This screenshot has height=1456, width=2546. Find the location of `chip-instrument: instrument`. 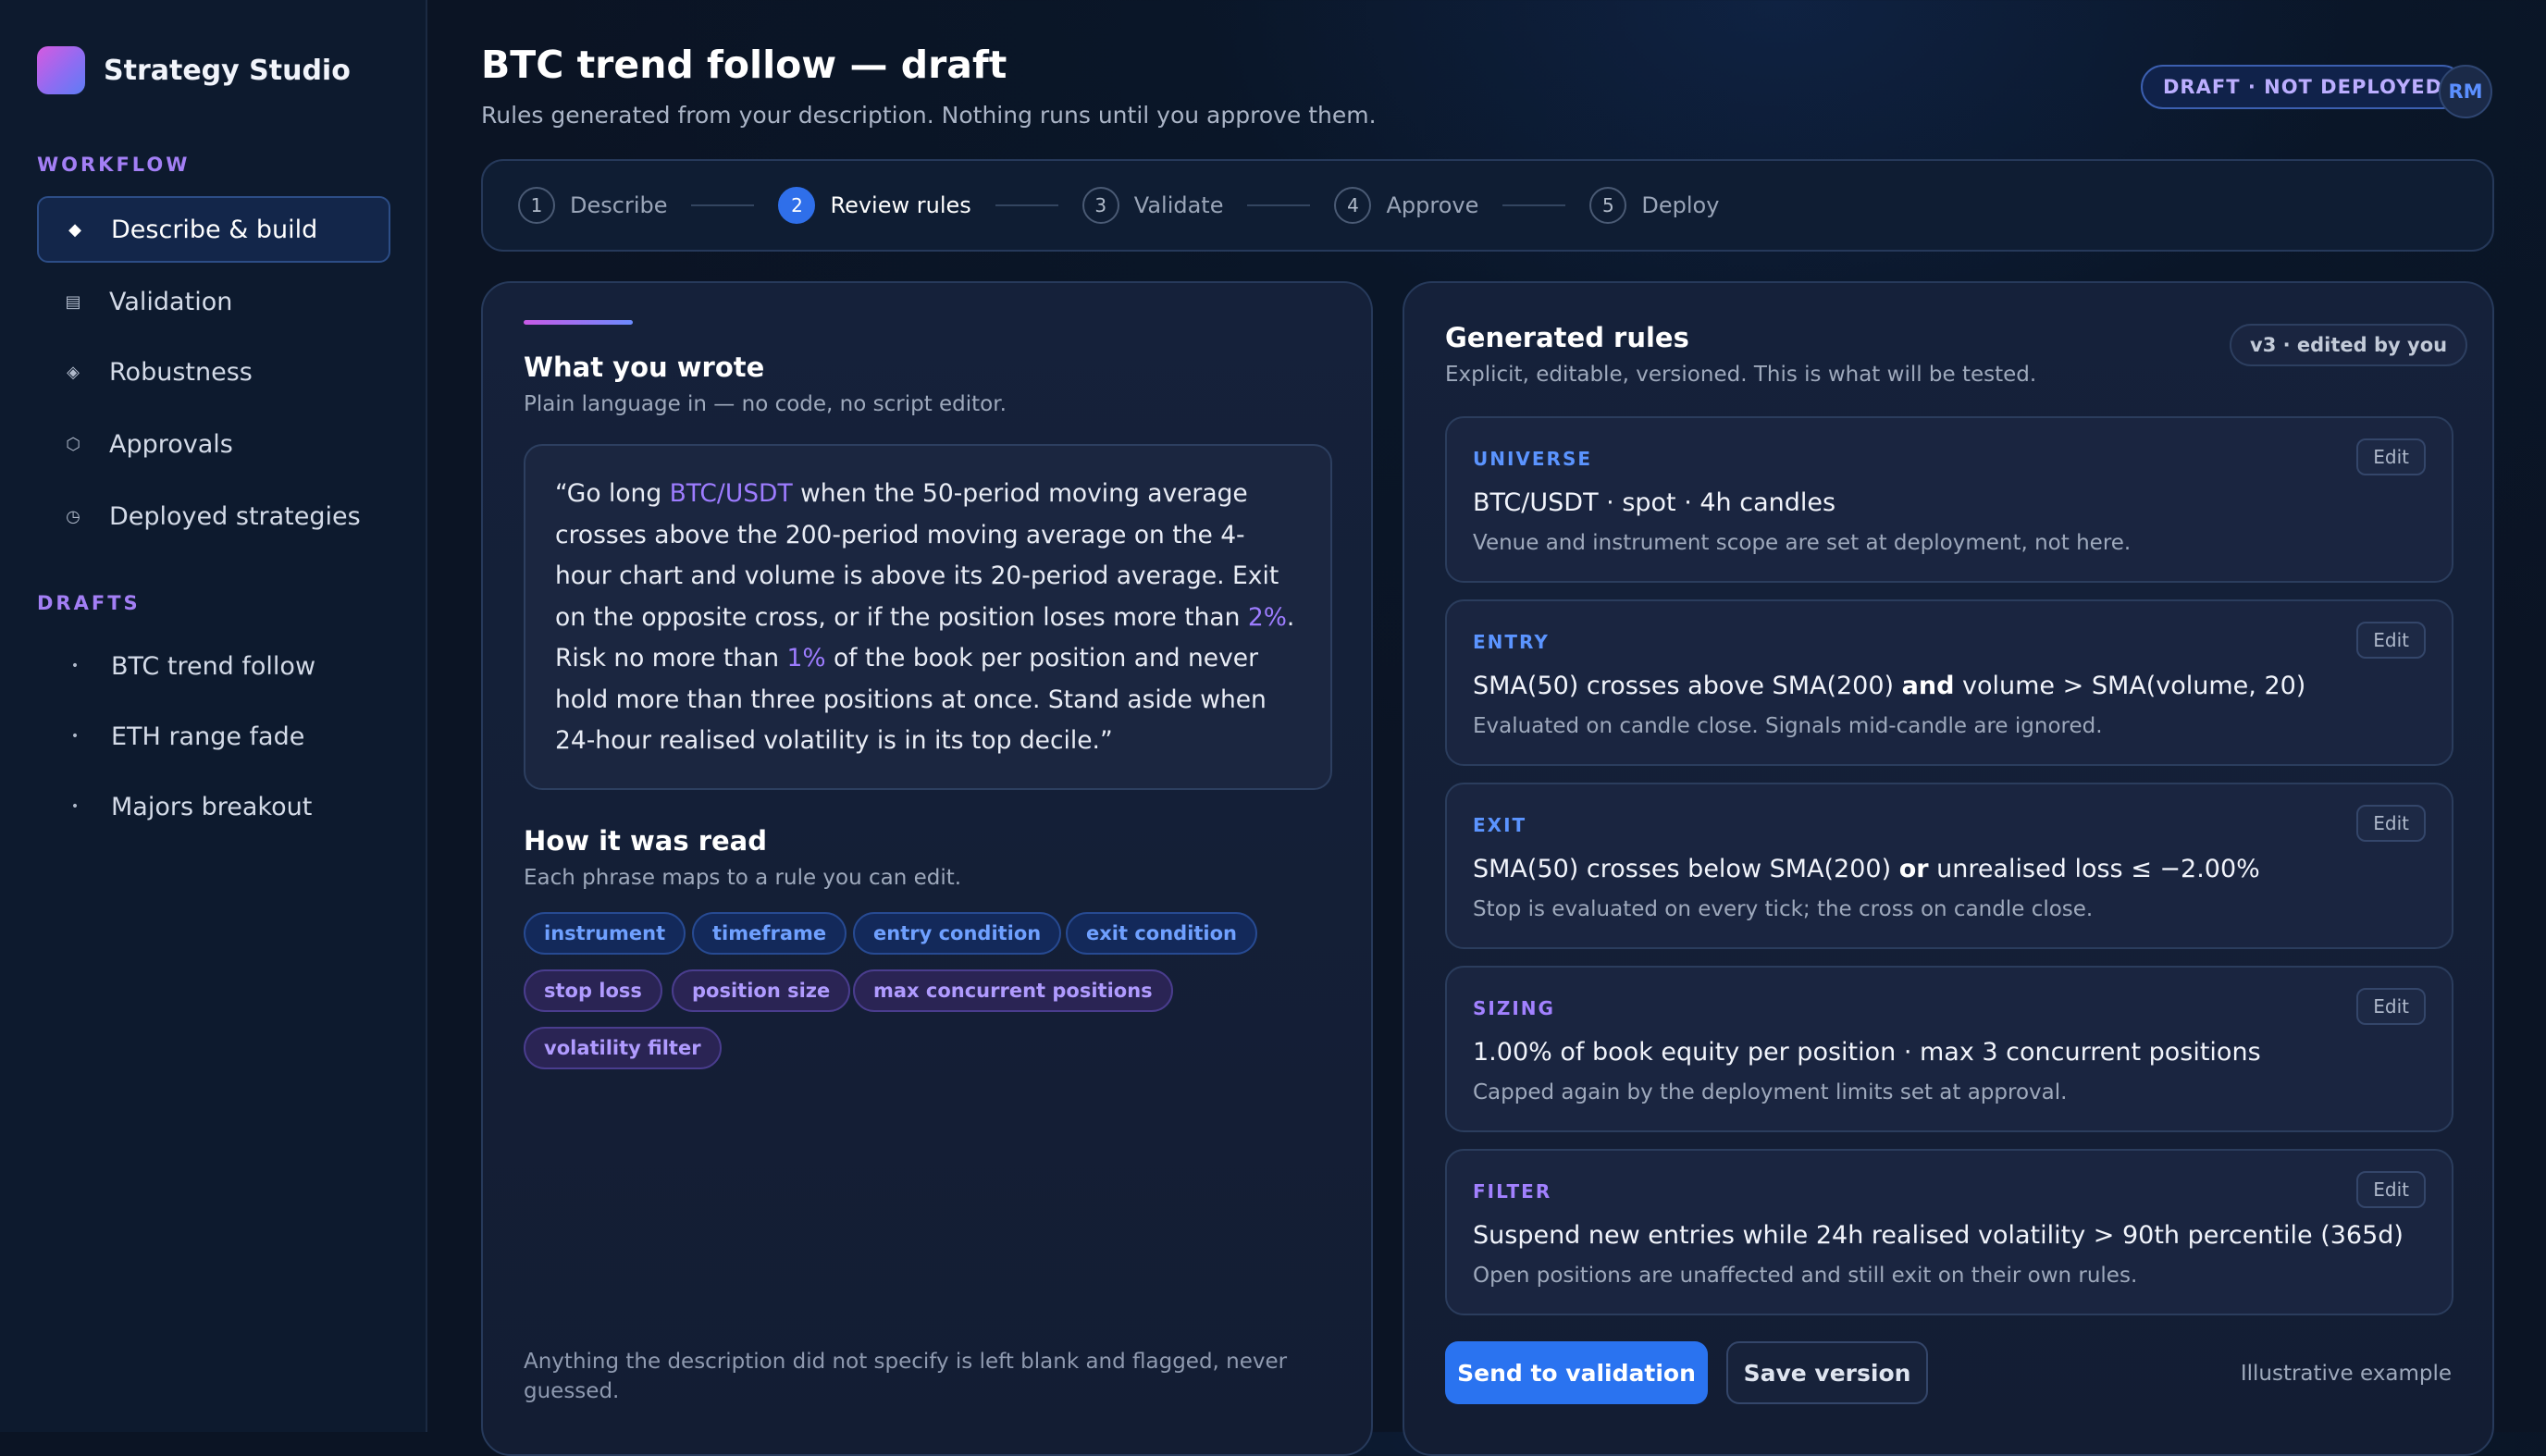

chip-instrument: instrument is located at coordinates (605, 933).